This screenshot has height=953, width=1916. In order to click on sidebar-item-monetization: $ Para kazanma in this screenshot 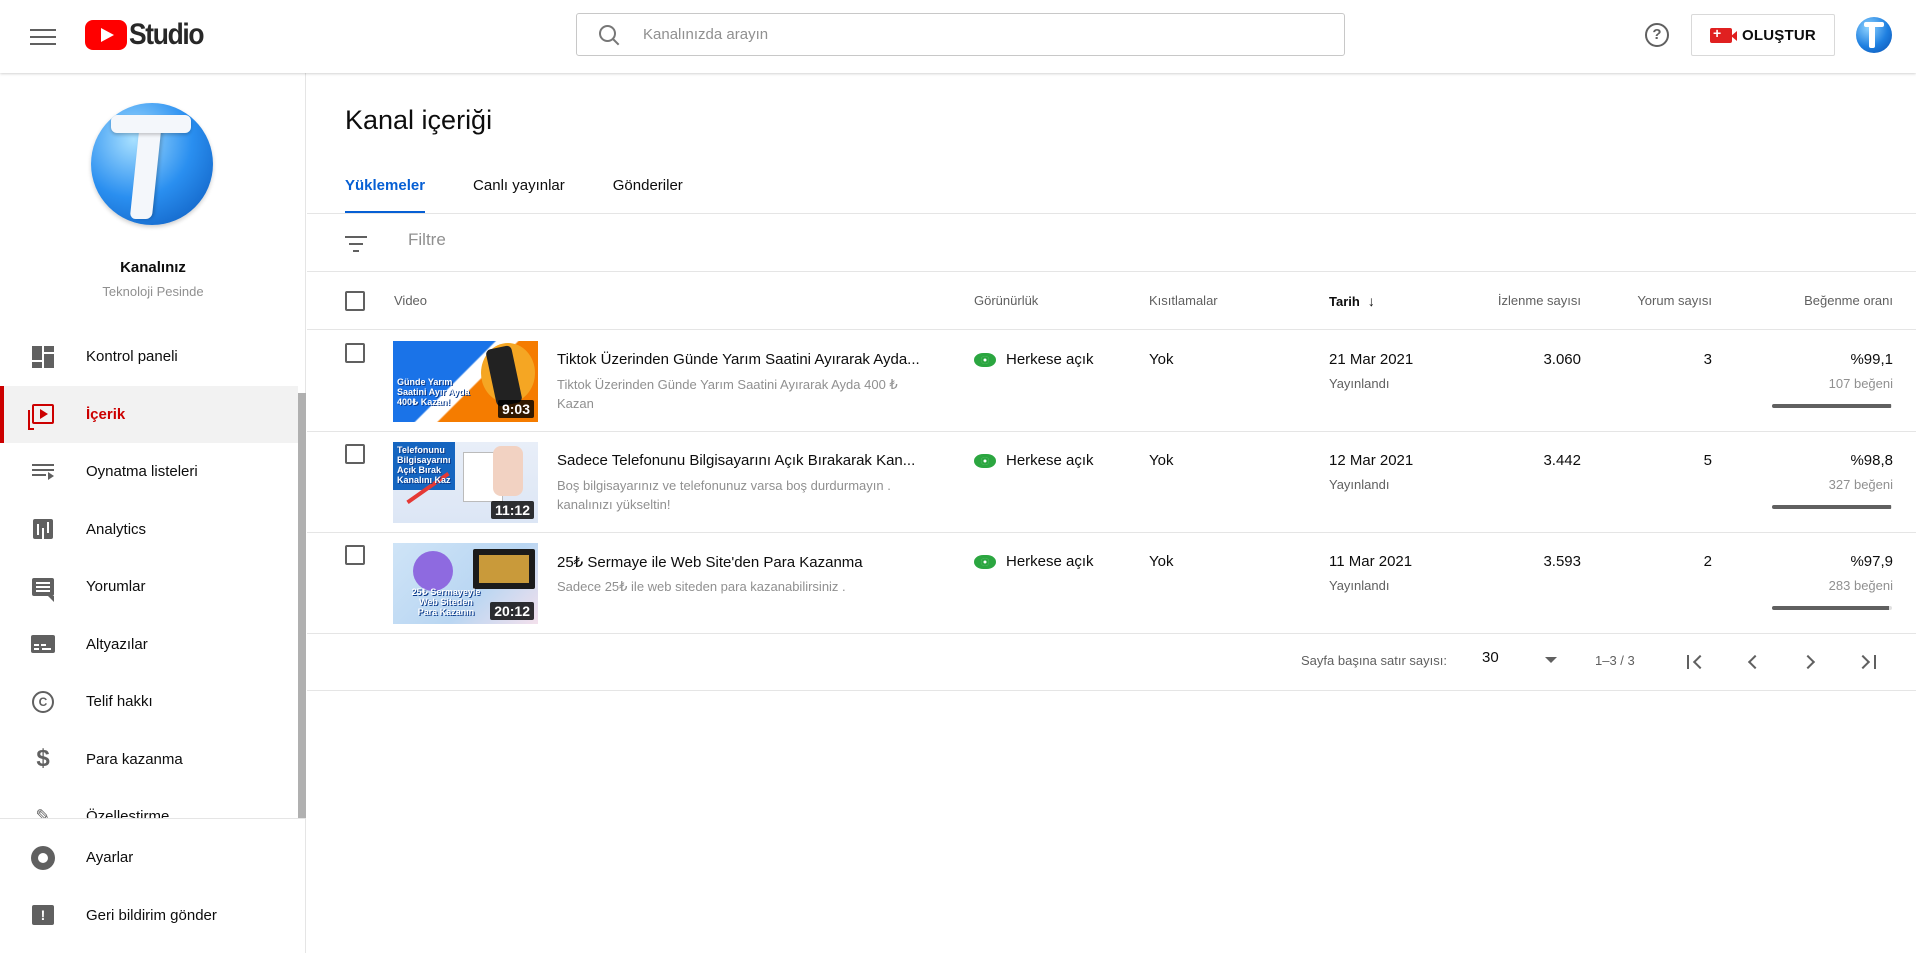, I will do `click(149, 760)`.